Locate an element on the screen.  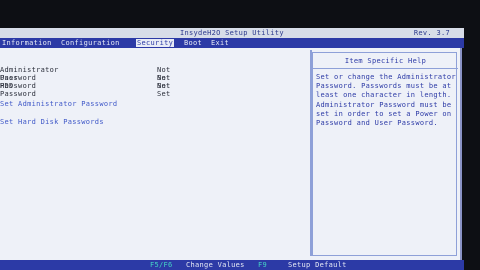
footer-key: F5/F6 is located at coordinates (161, 265).